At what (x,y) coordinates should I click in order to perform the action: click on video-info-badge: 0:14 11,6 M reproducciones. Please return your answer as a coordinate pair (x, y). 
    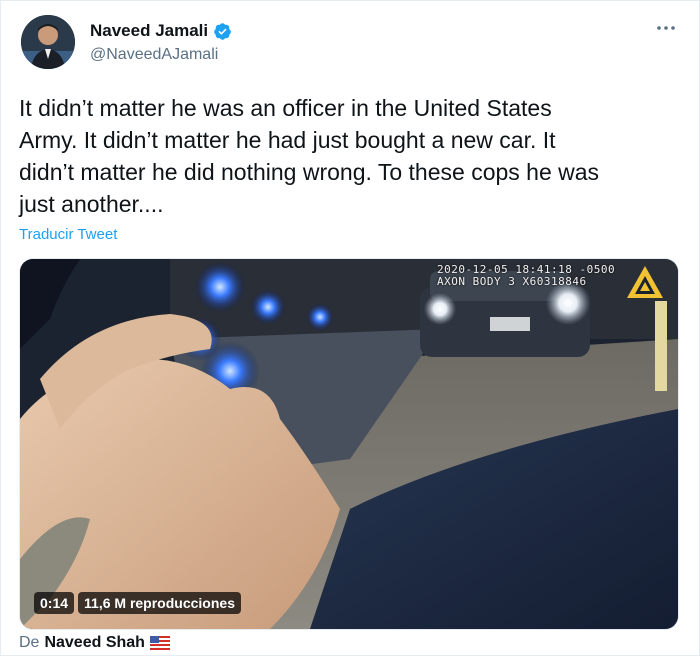
    Looking at the image, I should click on (137, 603).